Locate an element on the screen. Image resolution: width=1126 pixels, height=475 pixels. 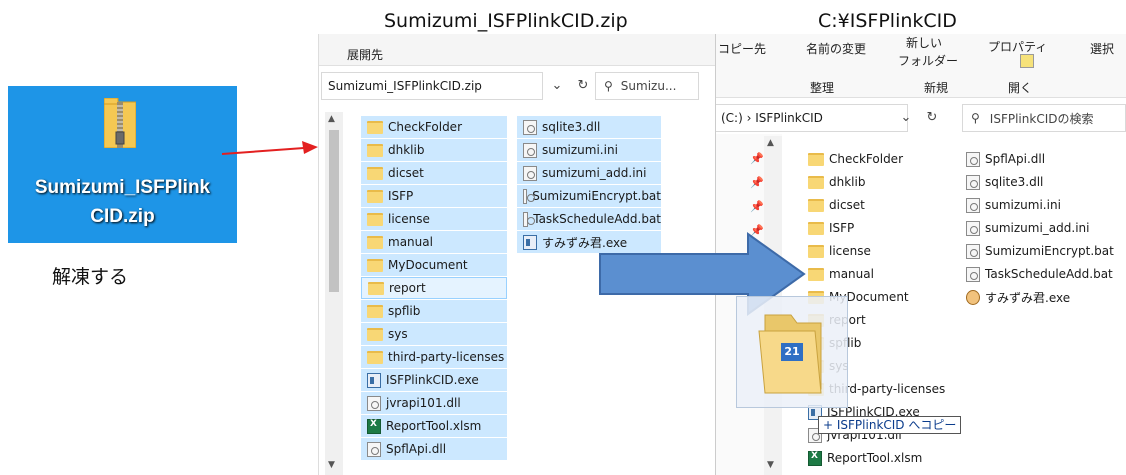
properties-button: プロパティ is located at coordinates (1017, 46).